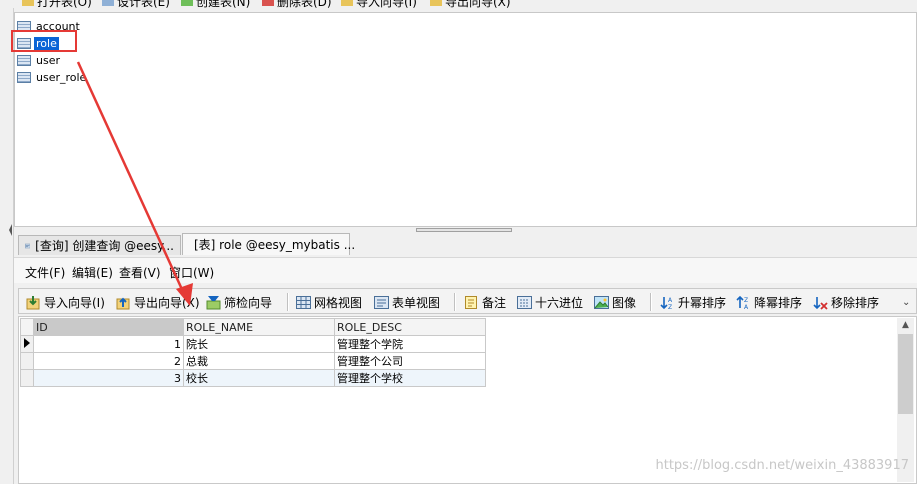 The height and width of the screenshot is (484, 917). I want to click on column-header-id: ID, so click(108, 327).